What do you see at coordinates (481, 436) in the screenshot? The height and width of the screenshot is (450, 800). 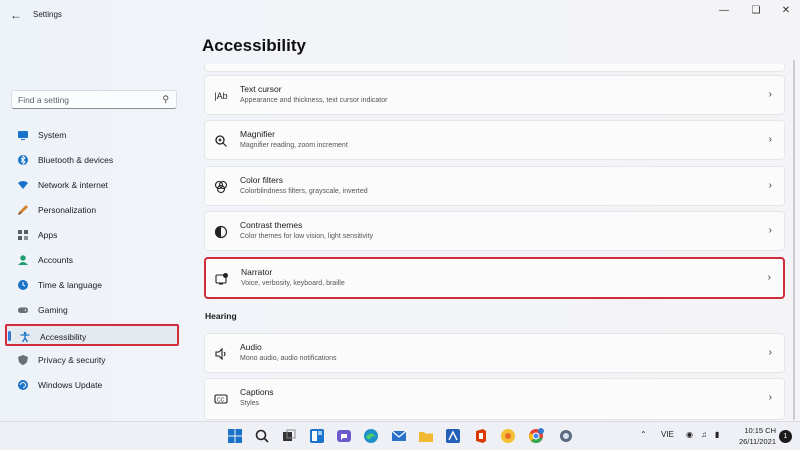 I see `office-icon` at bounding box center [481, 436].